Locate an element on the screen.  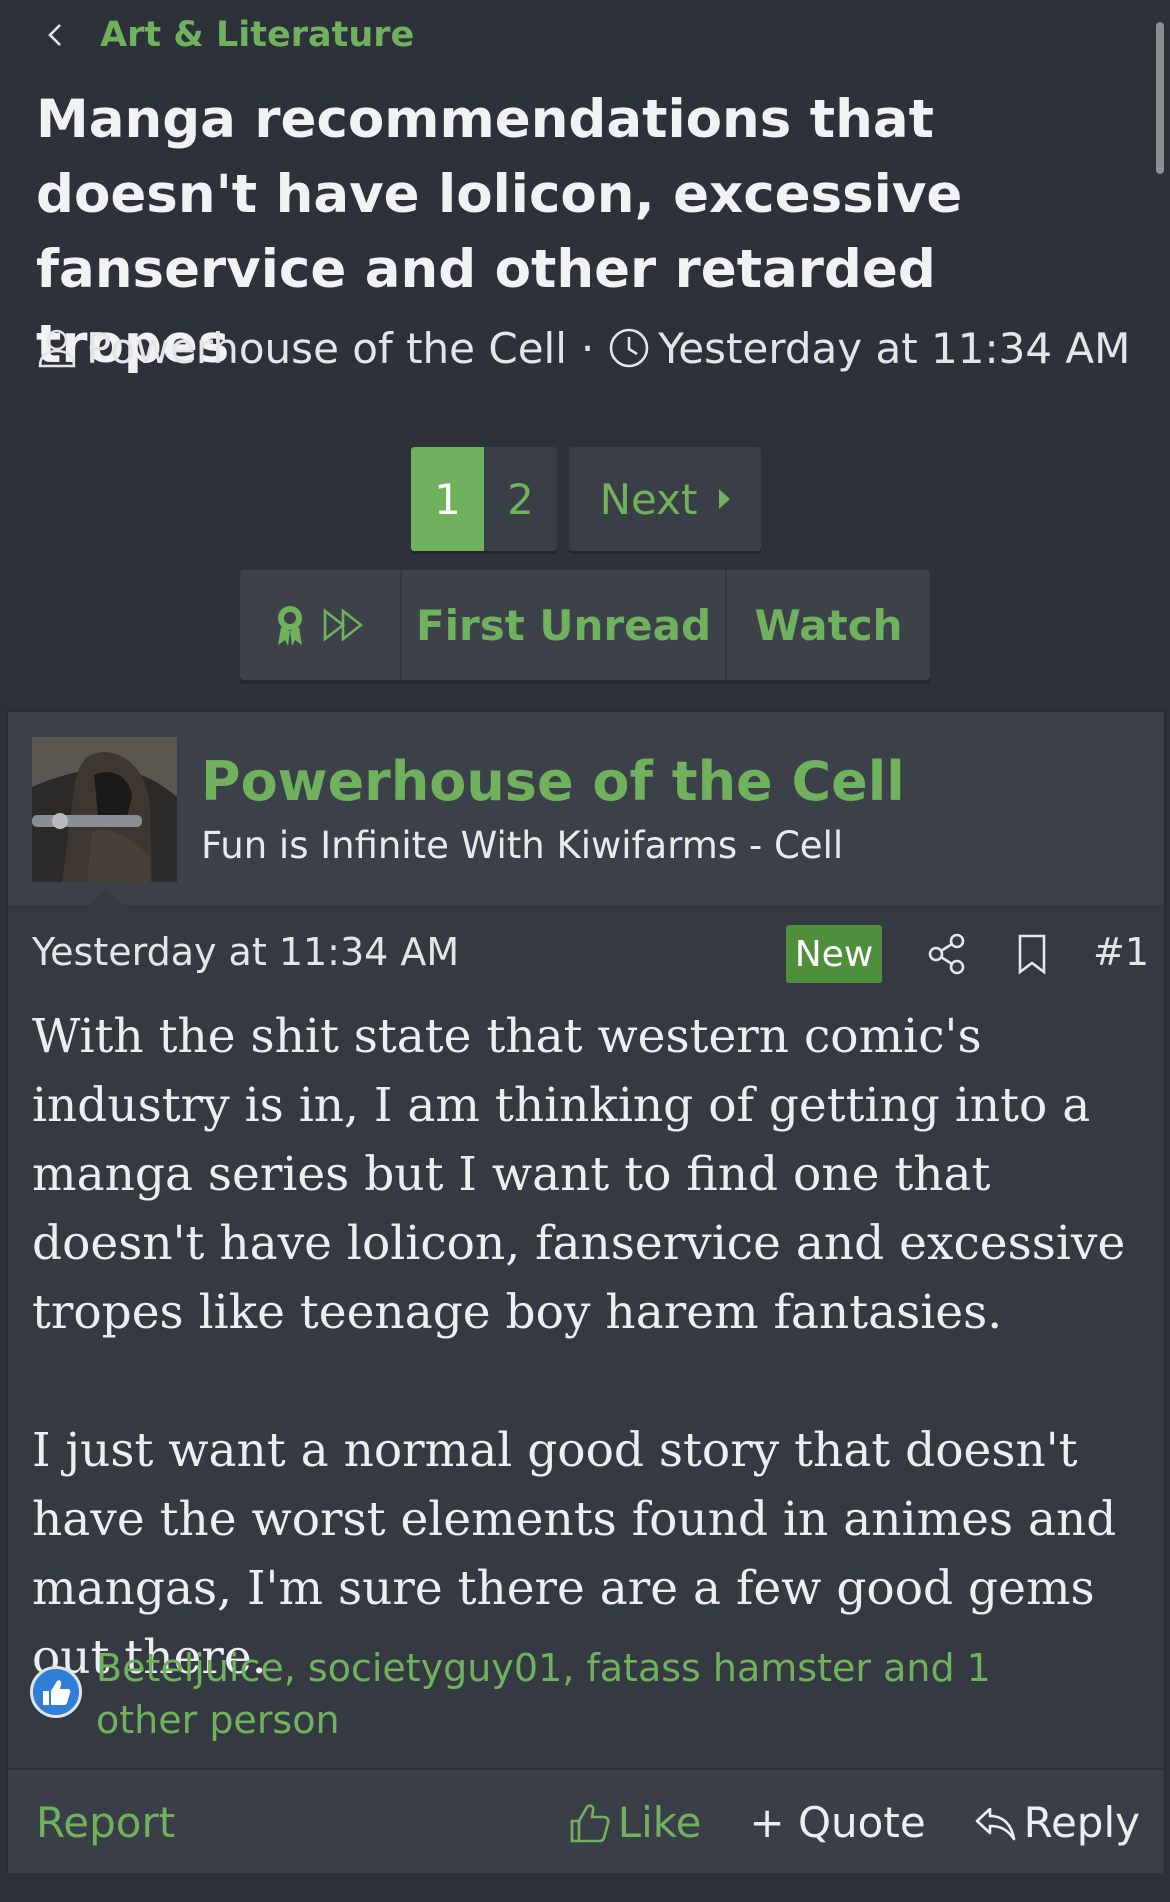
thread-tools-button is located at coordinates (321, 625).